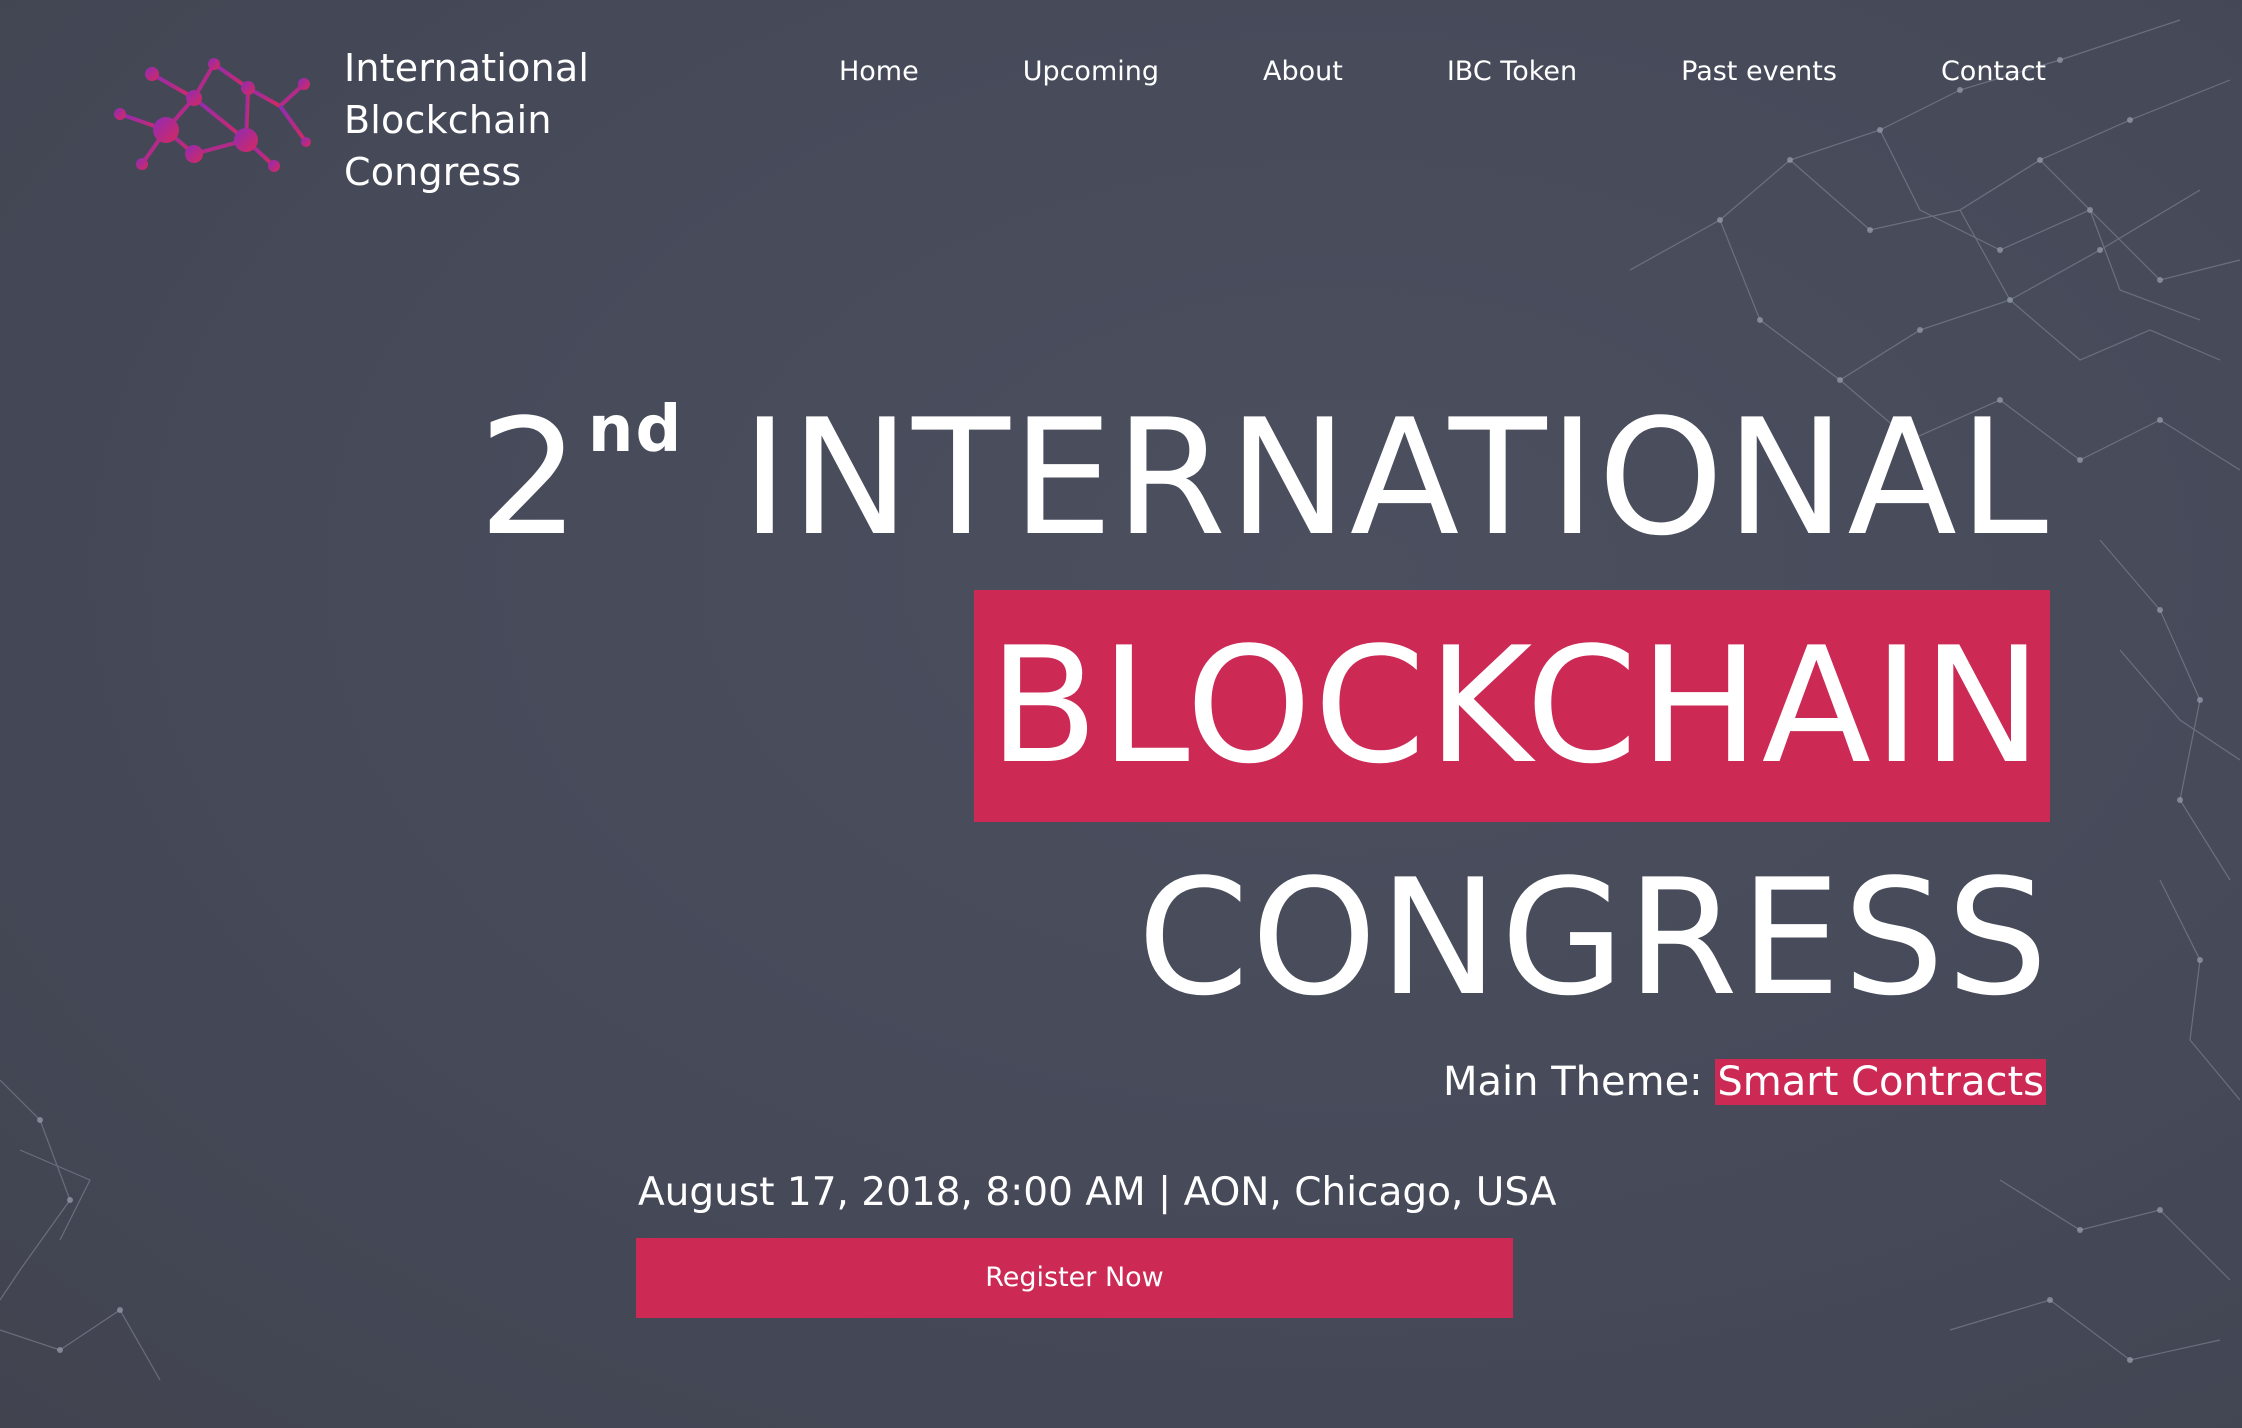 This screenshot has width=2242, height=1428. What do you see at coordinates (215, 115) in the screenshot?
I see `network-nodes-logo-icon` at bounding box center [215, 115].